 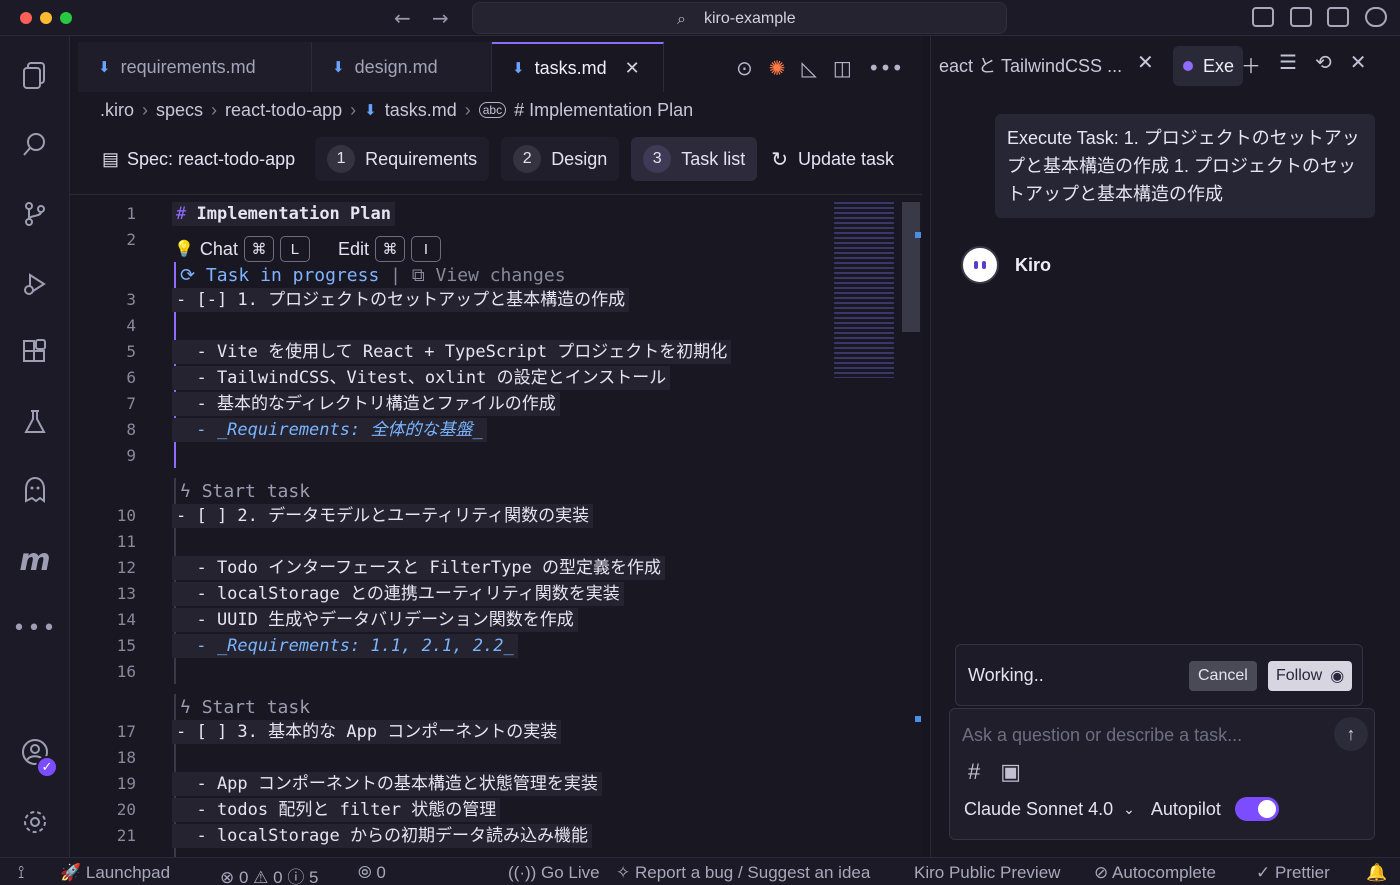 I want to click on tab-design: ⬇ design.md, so click(x=402, y=67).